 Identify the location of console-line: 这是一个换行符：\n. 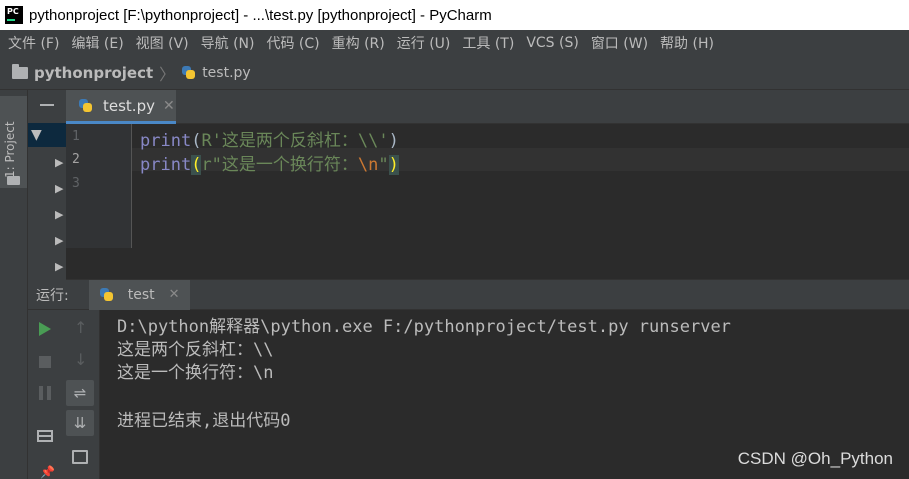
(195, 373).